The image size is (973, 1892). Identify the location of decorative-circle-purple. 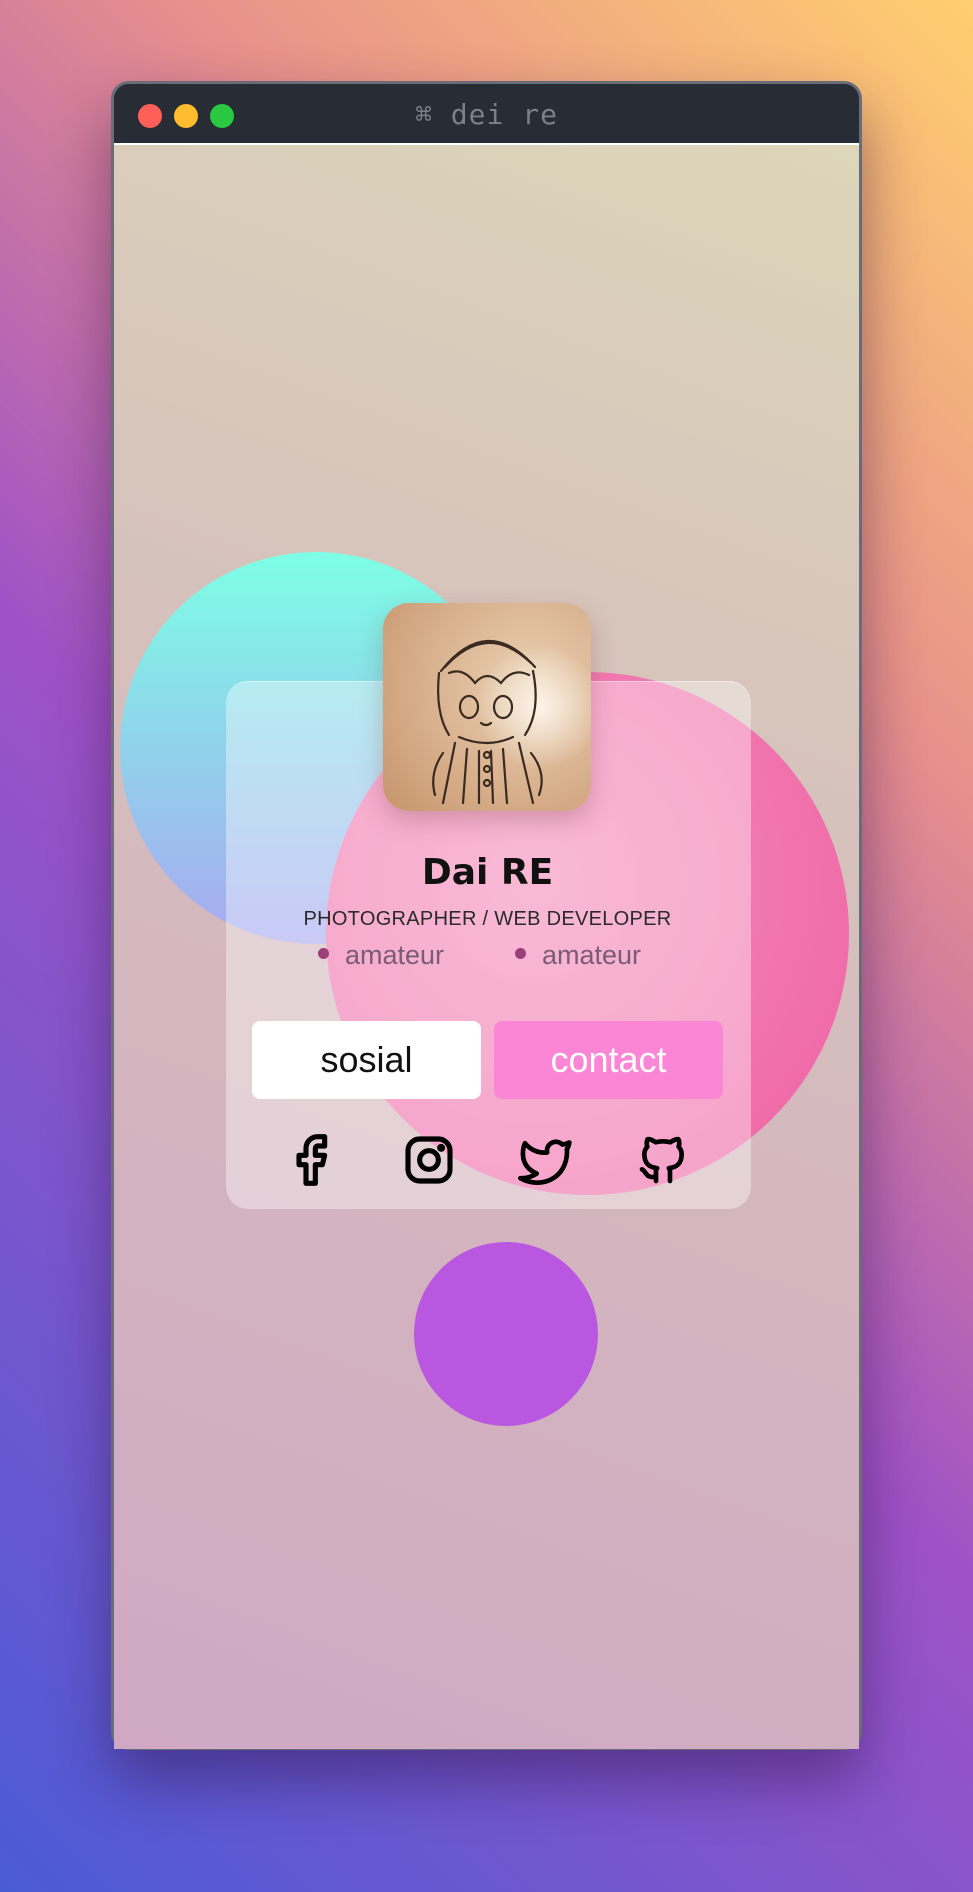
(506, 1334).